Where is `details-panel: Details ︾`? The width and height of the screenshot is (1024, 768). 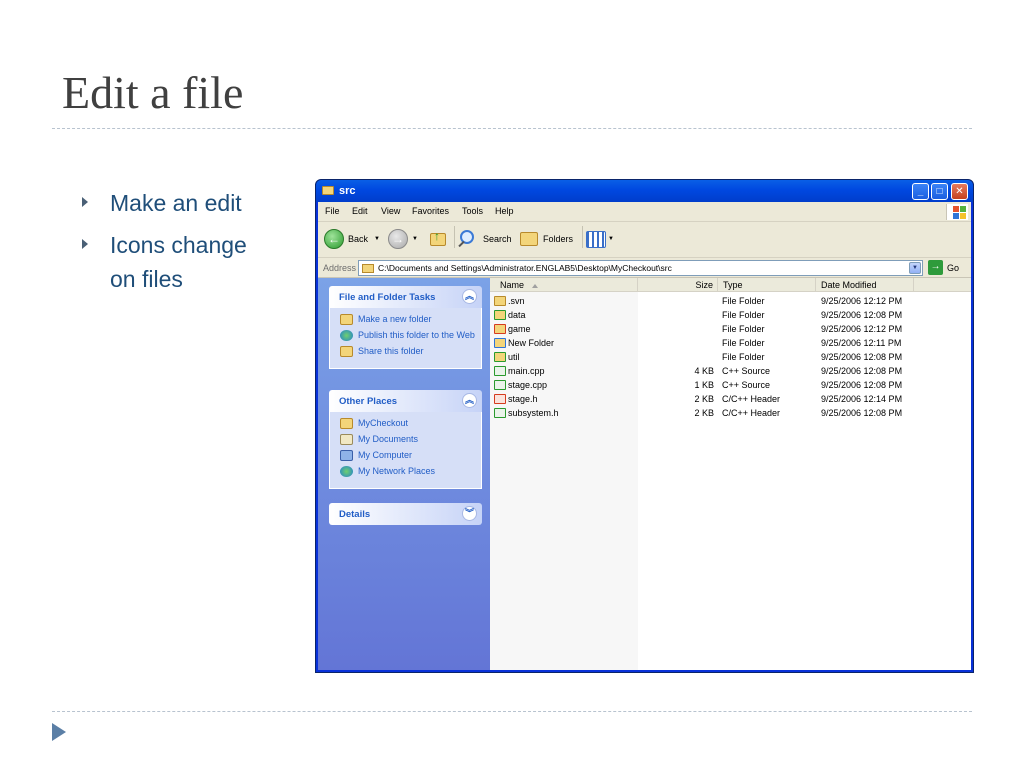 details-panel: Details ︾ is located at coordinates (405, 514).